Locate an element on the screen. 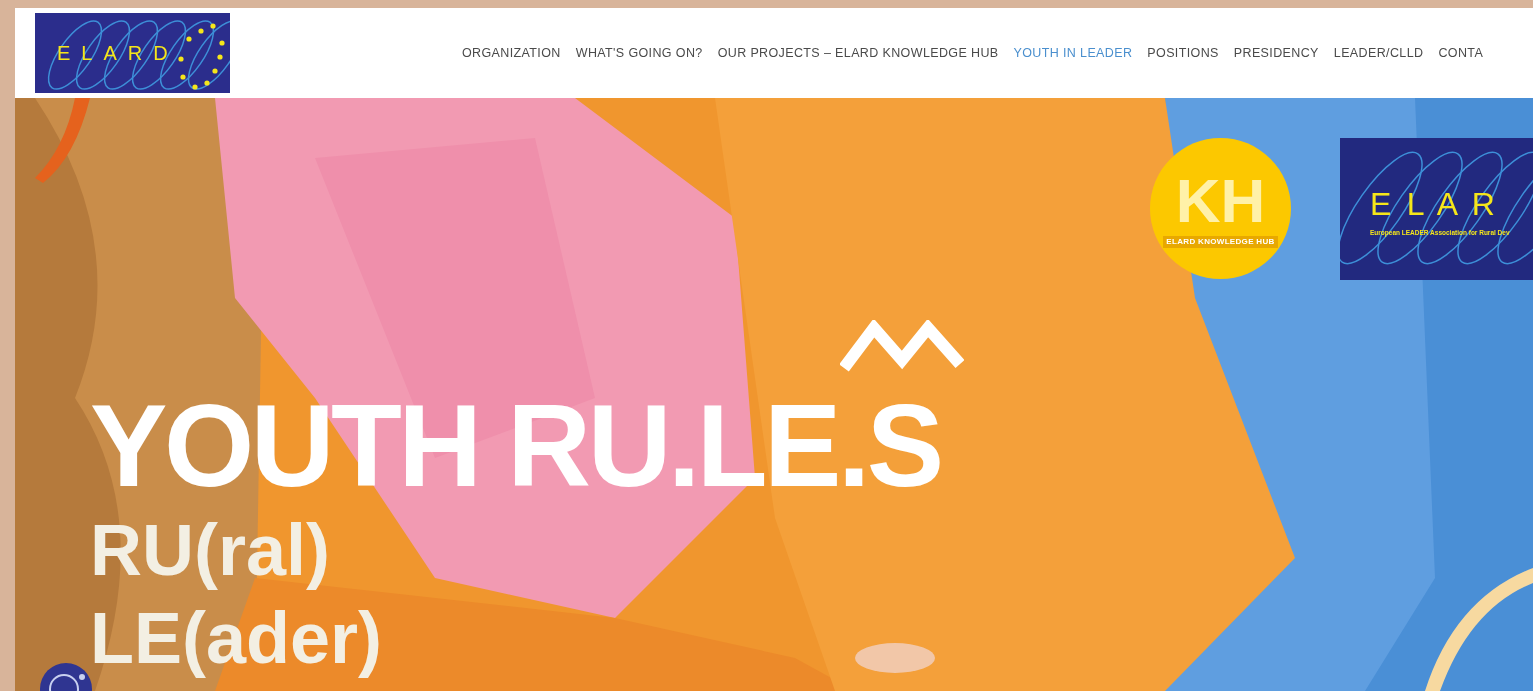 The height and width of the screenshot is (691, 1533). nav-link: POSITIONS is located at coordinates (1183, 53).